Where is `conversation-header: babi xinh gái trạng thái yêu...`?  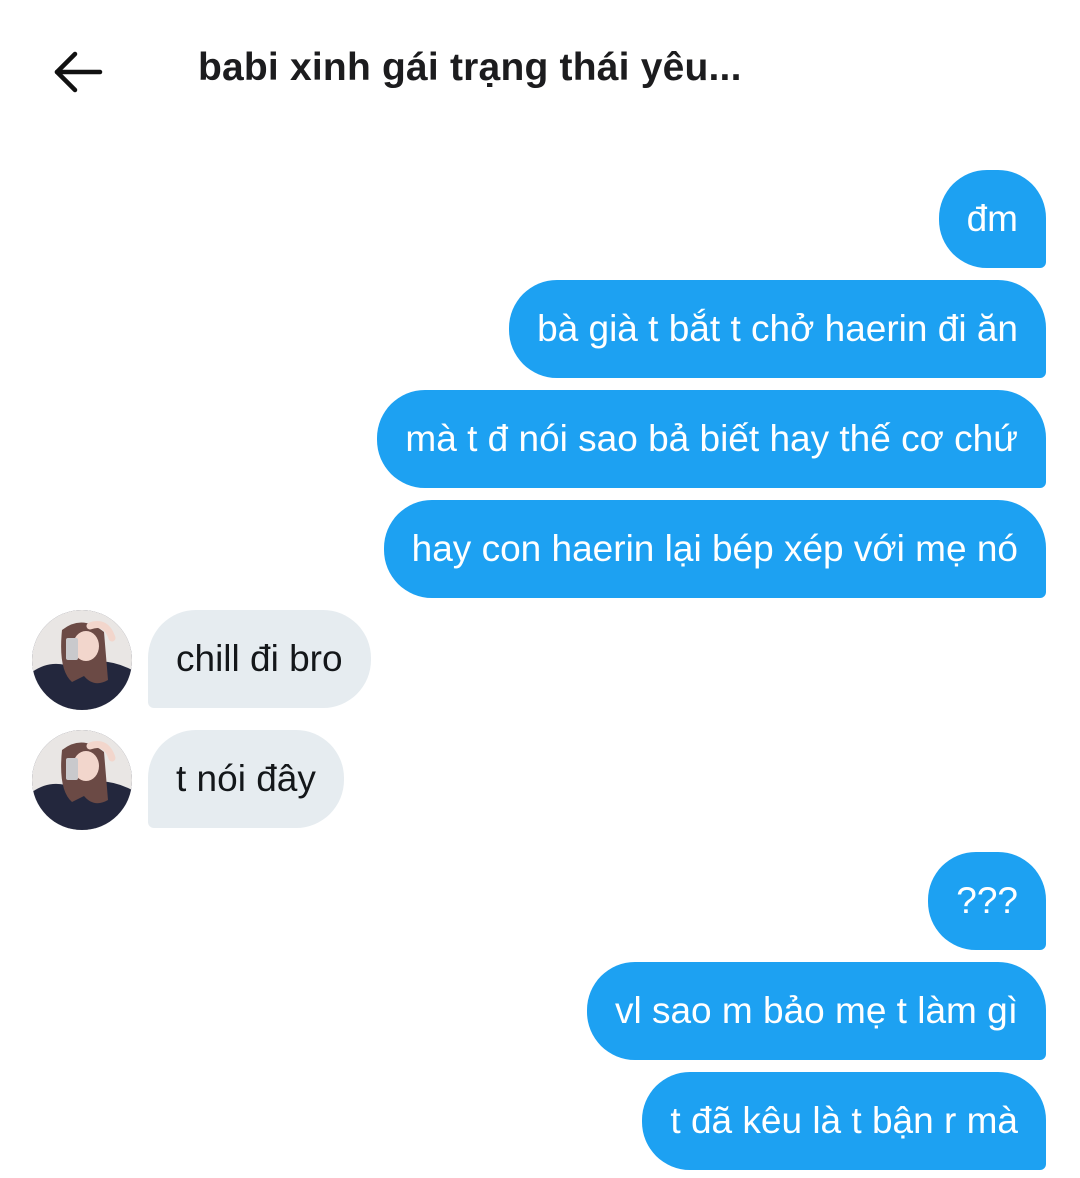 conversation-header: babi xinh gái trạng thái yêu... is located at coordinates (540, 70).